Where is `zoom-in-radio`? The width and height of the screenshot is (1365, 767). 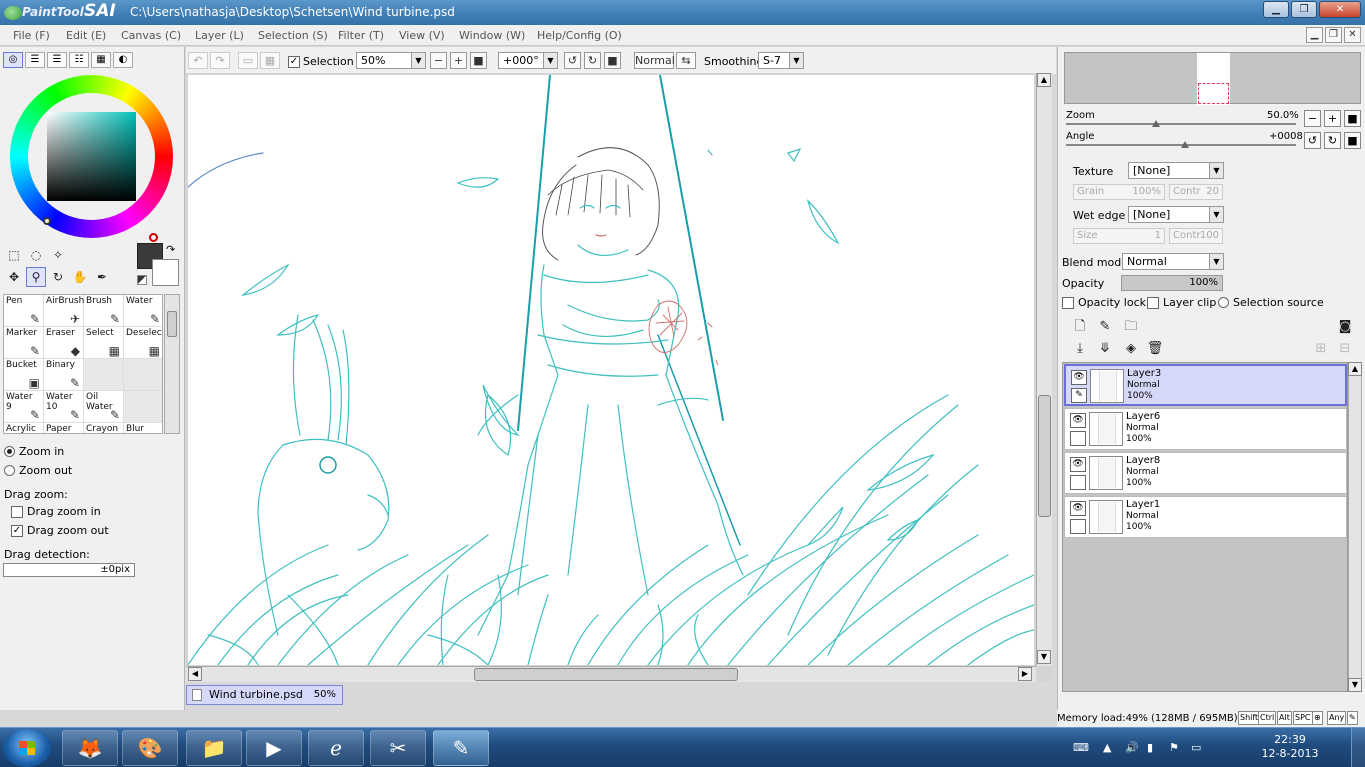
zoom-in-radio is located at coordinates (9, 451).